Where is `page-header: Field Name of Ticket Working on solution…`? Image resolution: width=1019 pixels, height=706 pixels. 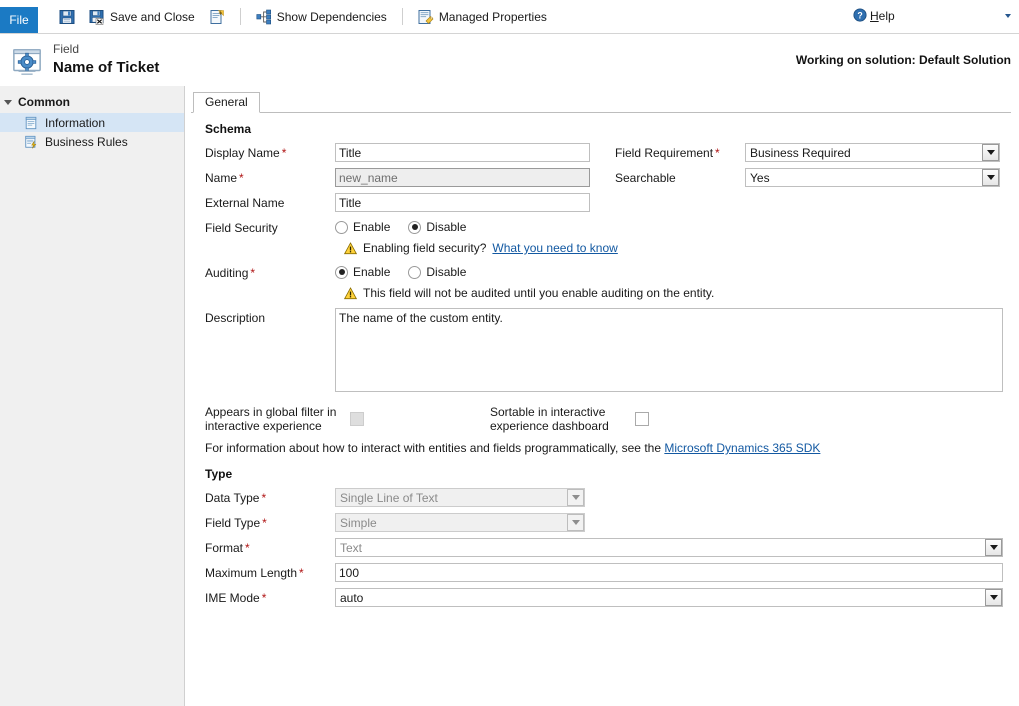
page-header: Field Name of Ticket Working on solution… is located at coordinates (509, 60).